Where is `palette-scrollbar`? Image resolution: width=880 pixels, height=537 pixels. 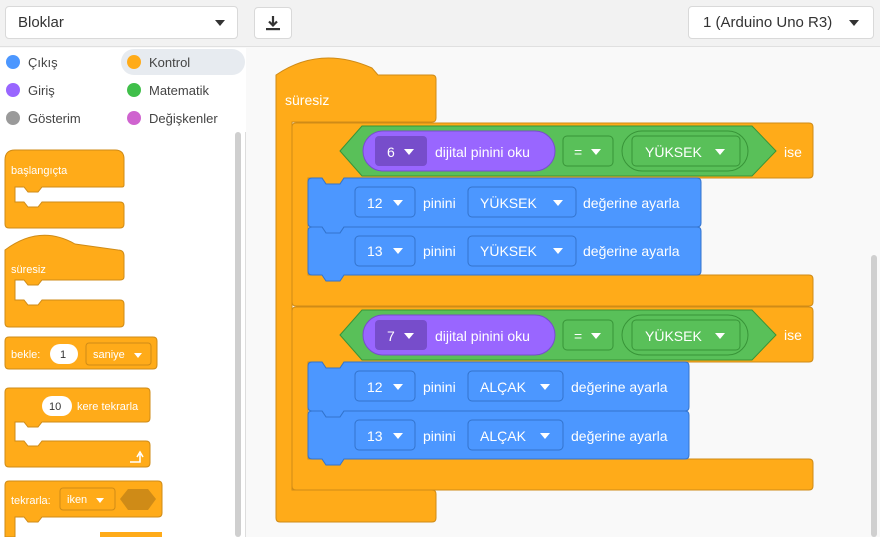
palette-scrollbar is located at coordinates (238, 334).